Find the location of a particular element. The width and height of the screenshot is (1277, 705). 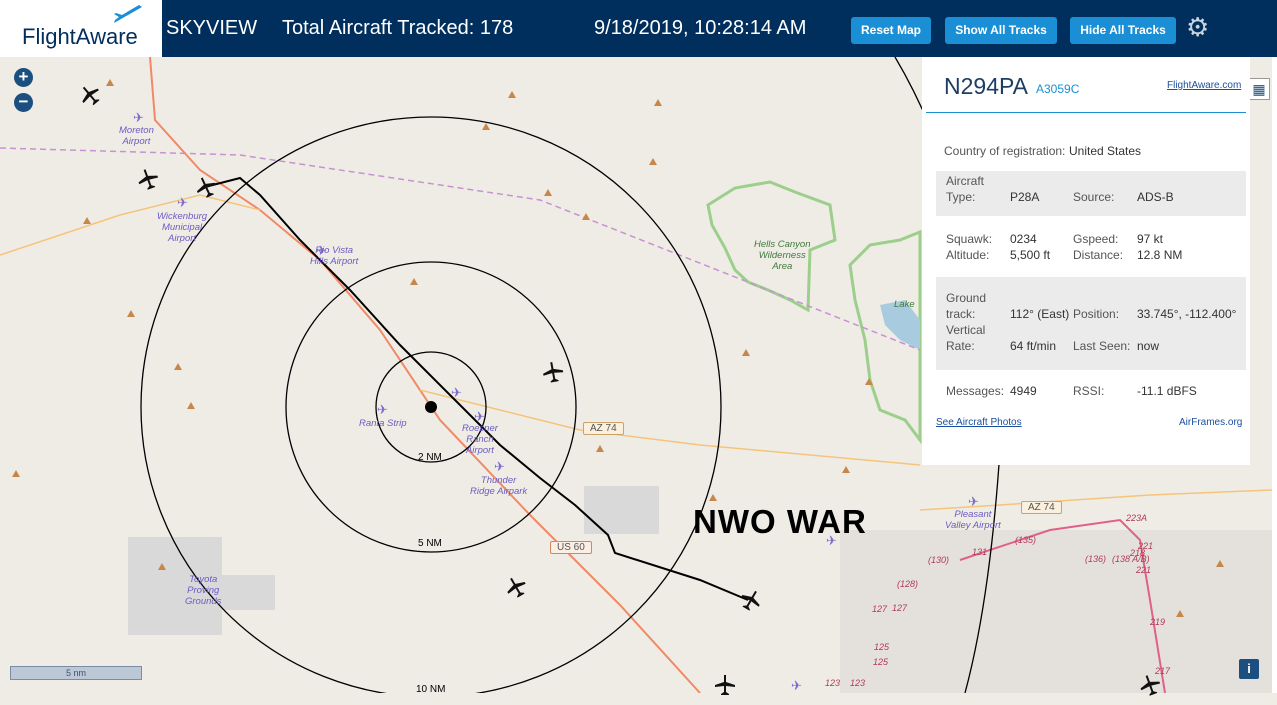

last-seen-value: now is located at coordinates (1148, 346).